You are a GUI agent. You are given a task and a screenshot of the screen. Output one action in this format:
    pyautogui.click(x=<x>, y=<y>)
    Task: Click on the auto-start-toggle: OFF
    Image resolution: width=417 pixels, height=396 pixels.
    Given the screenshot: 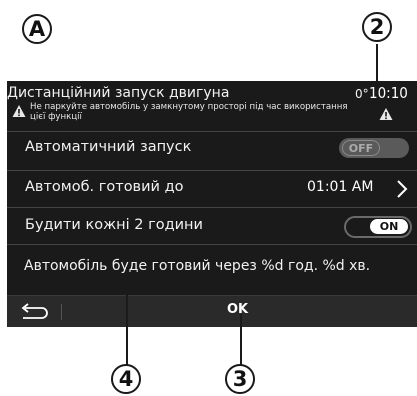 What is the action you would take?
    pyautogui.click(x=374, y=148)
    